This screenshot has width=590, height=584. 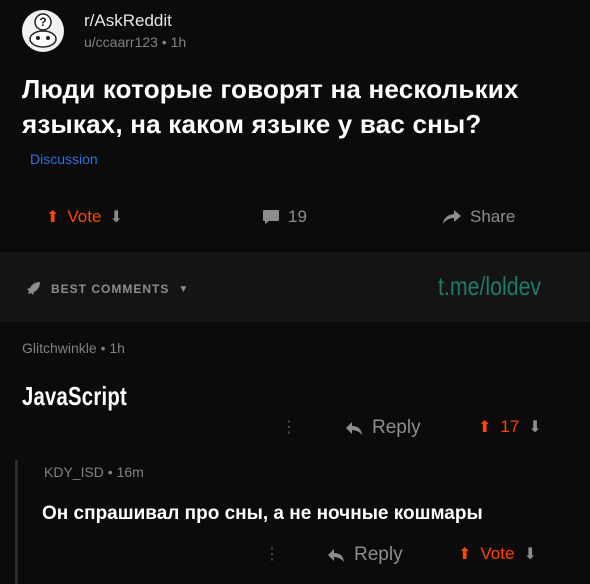 I want to click on watermark: t.me/loldev, so click(x=490, y=286).